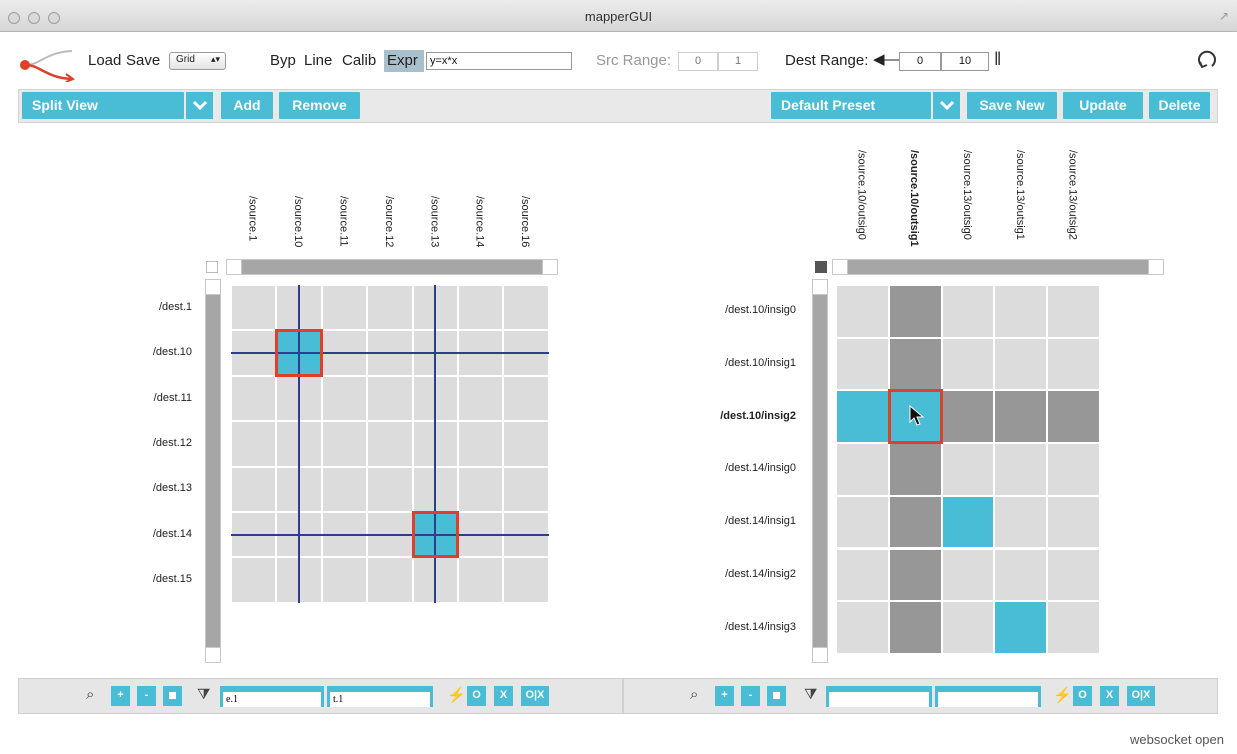 This screenshot has width=1237, height=754. Describe the element at coordinates (476, 696) in the screenshot. I see `left-connect-button: O` at that location.